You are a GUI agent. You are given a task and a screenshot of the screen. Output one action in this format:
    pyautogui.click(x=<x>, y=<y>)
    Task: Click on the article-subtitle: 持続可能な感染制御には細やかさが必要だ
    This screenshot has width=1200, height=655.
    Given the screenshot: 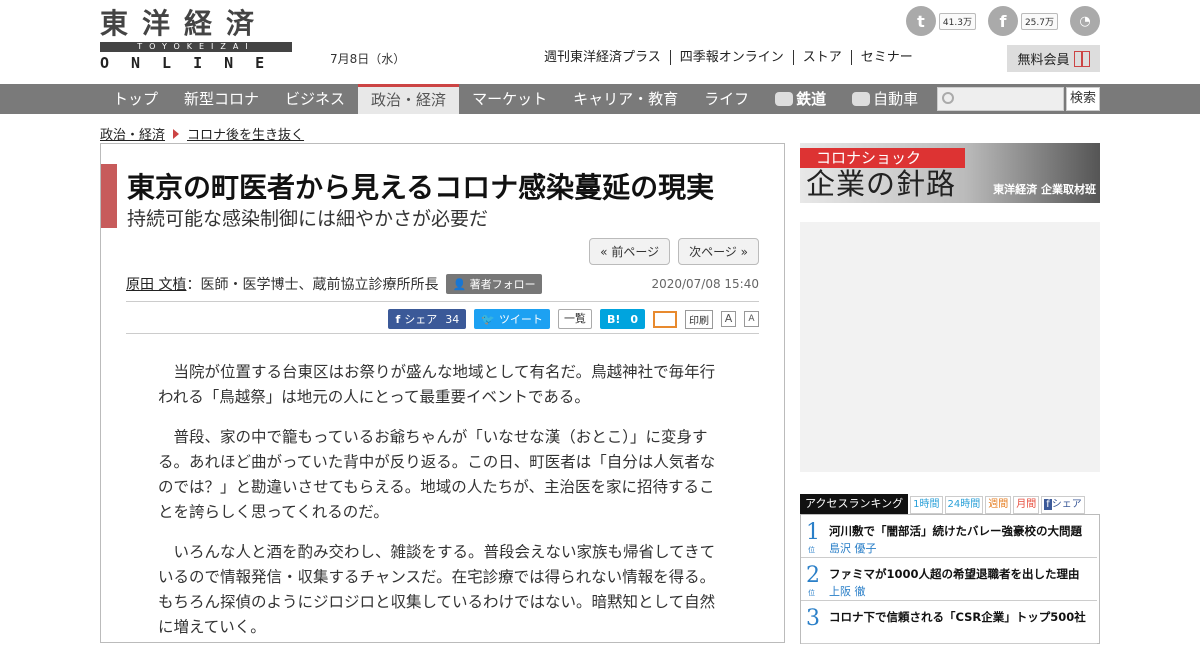 What is the action you would take?
    pyautogui.click(x=308, y=219)
    